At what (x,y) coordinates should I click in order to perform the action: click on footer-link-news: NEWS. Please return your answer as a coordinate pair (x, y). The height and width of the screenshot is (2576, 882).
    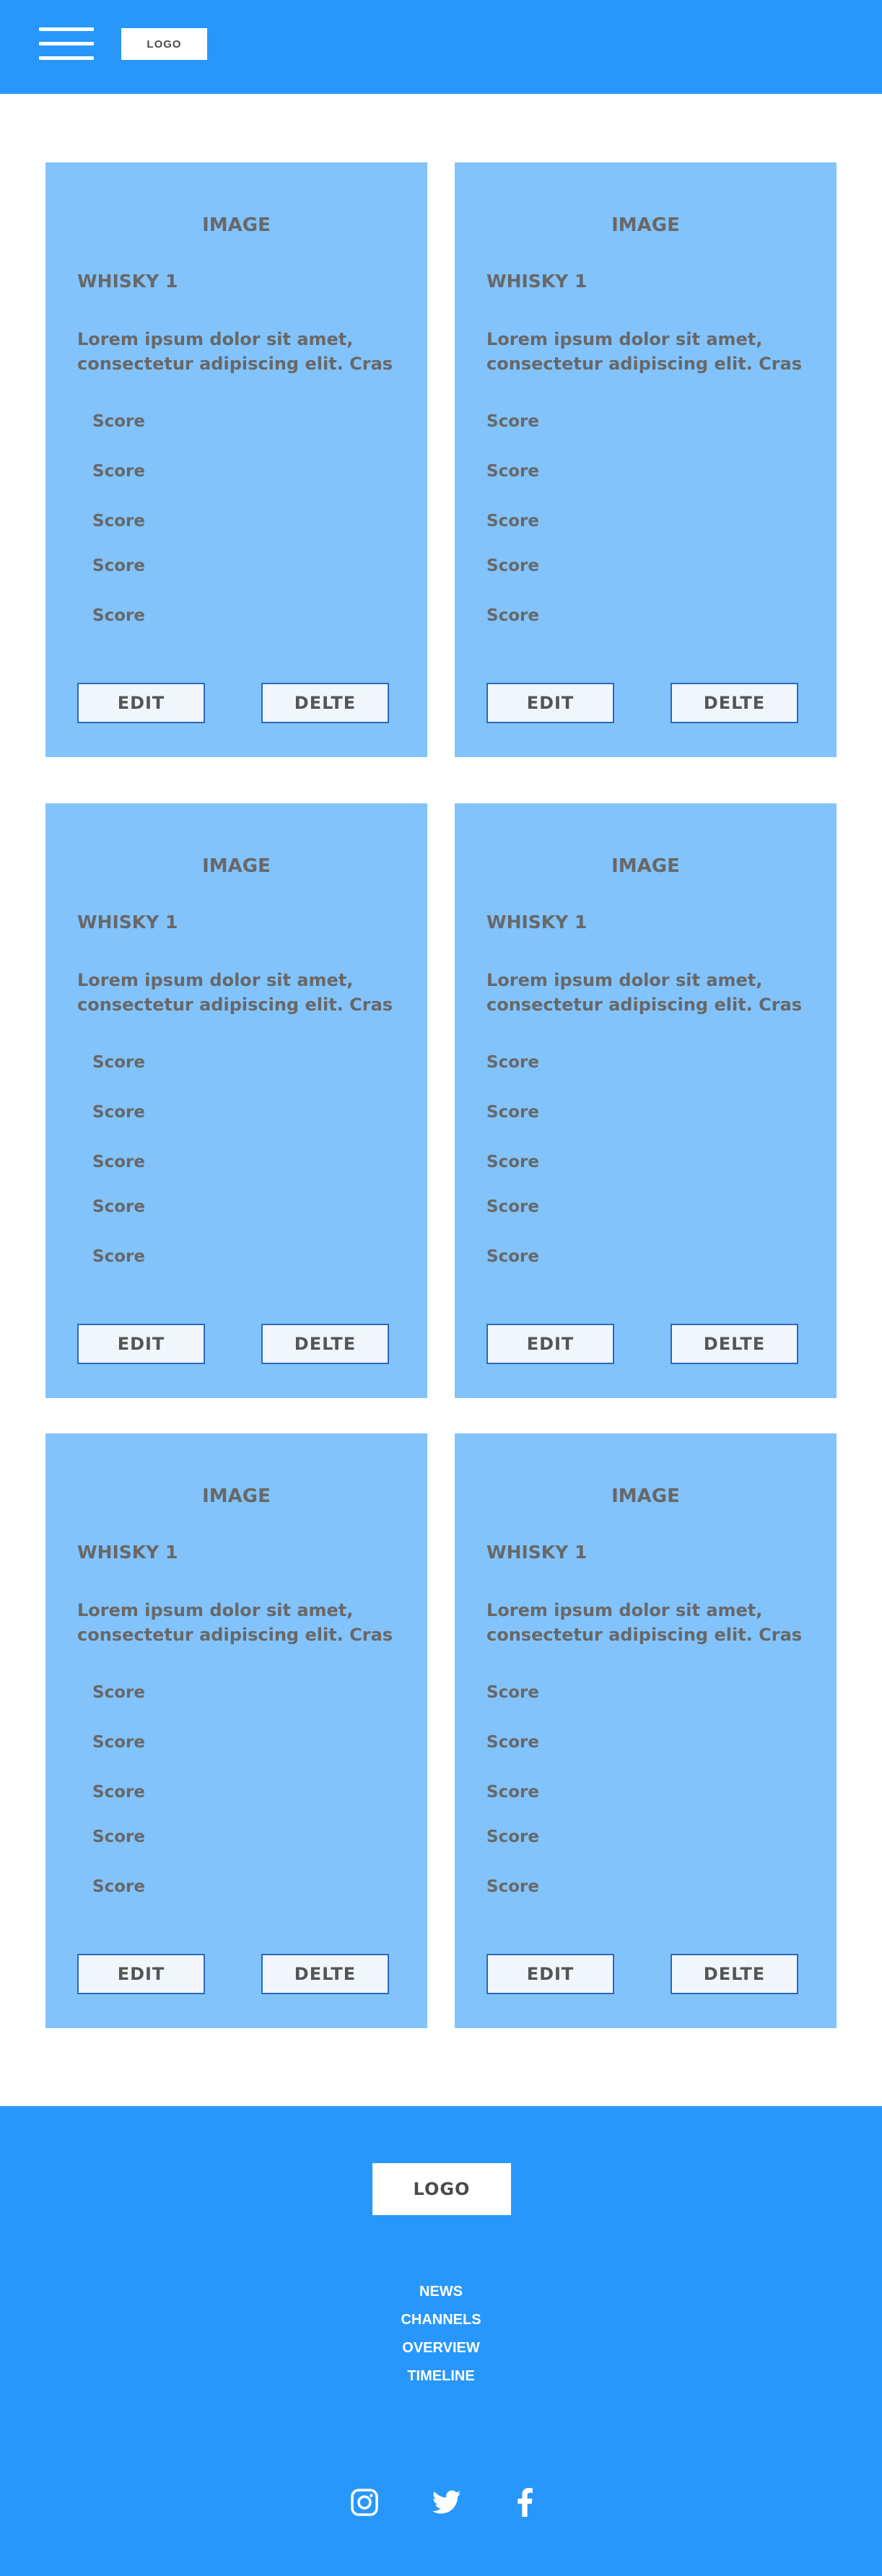
    Looking at the image, I should click on (441, 2292).